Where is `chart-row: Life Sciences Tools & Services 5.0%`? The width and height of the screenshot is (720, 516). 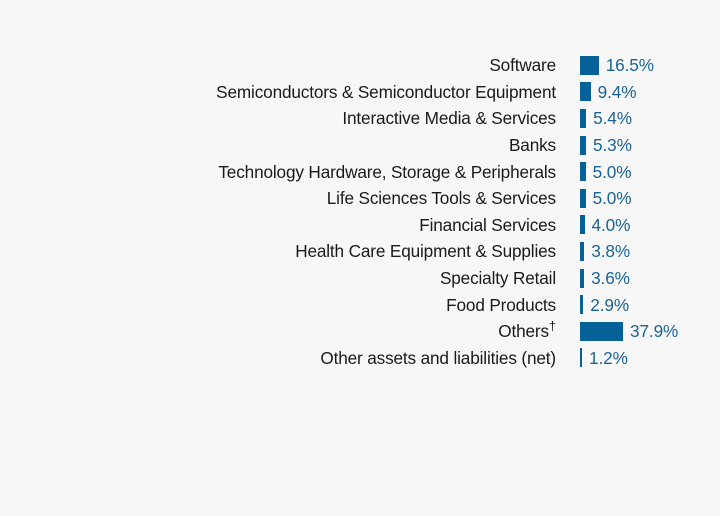 chart-row: Life Sciences Tools & Services 5.0% is located at coordinates (360, 198).